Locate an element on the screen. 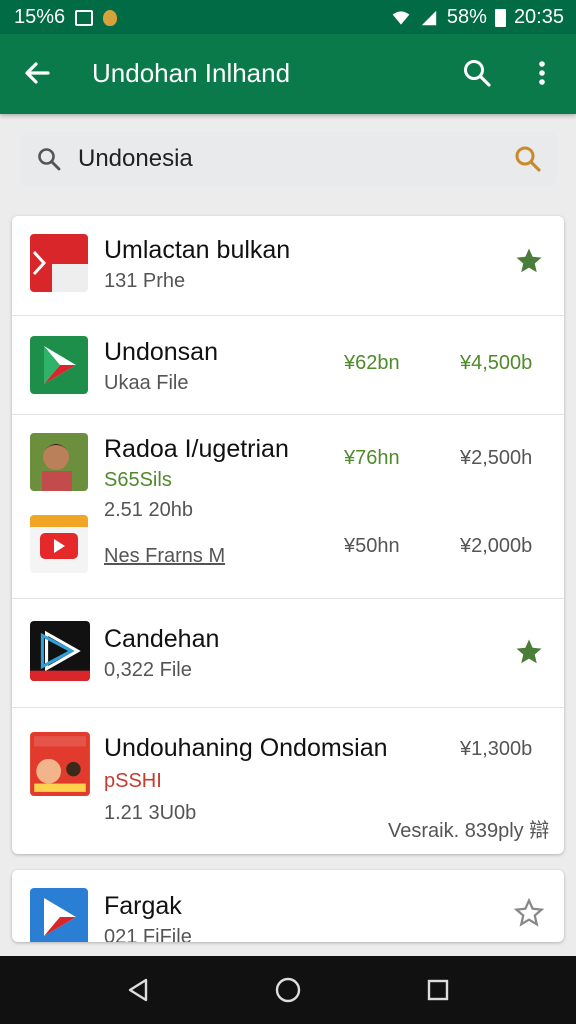 The width and height of the screenshot is (576, 1024). price: ¥1,300b is located at coordinates (496, 749).